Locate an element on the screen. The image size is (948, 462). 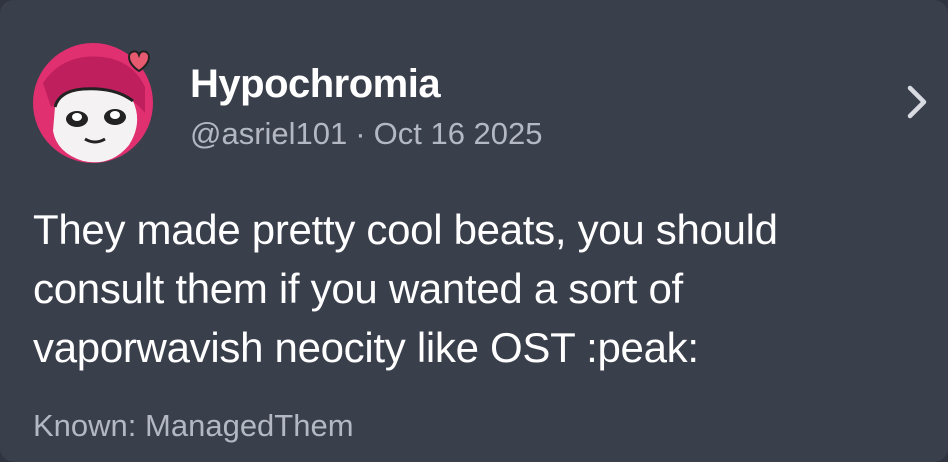
user-handle: @asriel101 is located at coordinates (268, 133).